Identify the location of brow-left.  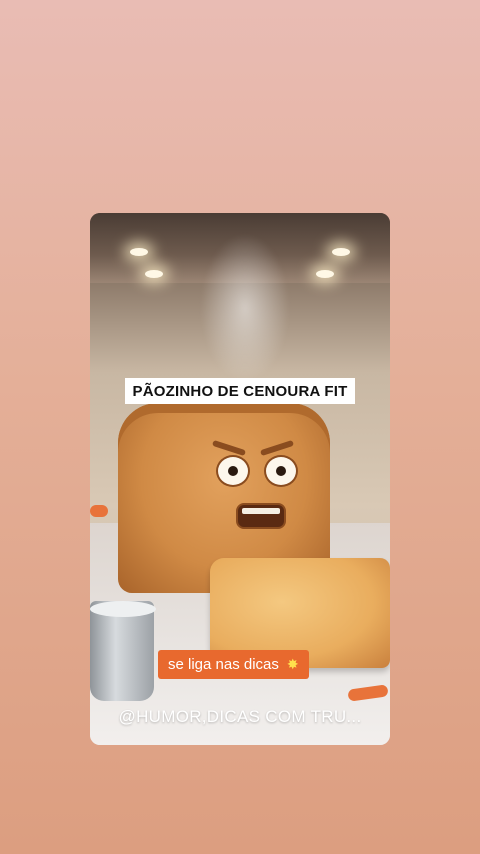
(229, 448).